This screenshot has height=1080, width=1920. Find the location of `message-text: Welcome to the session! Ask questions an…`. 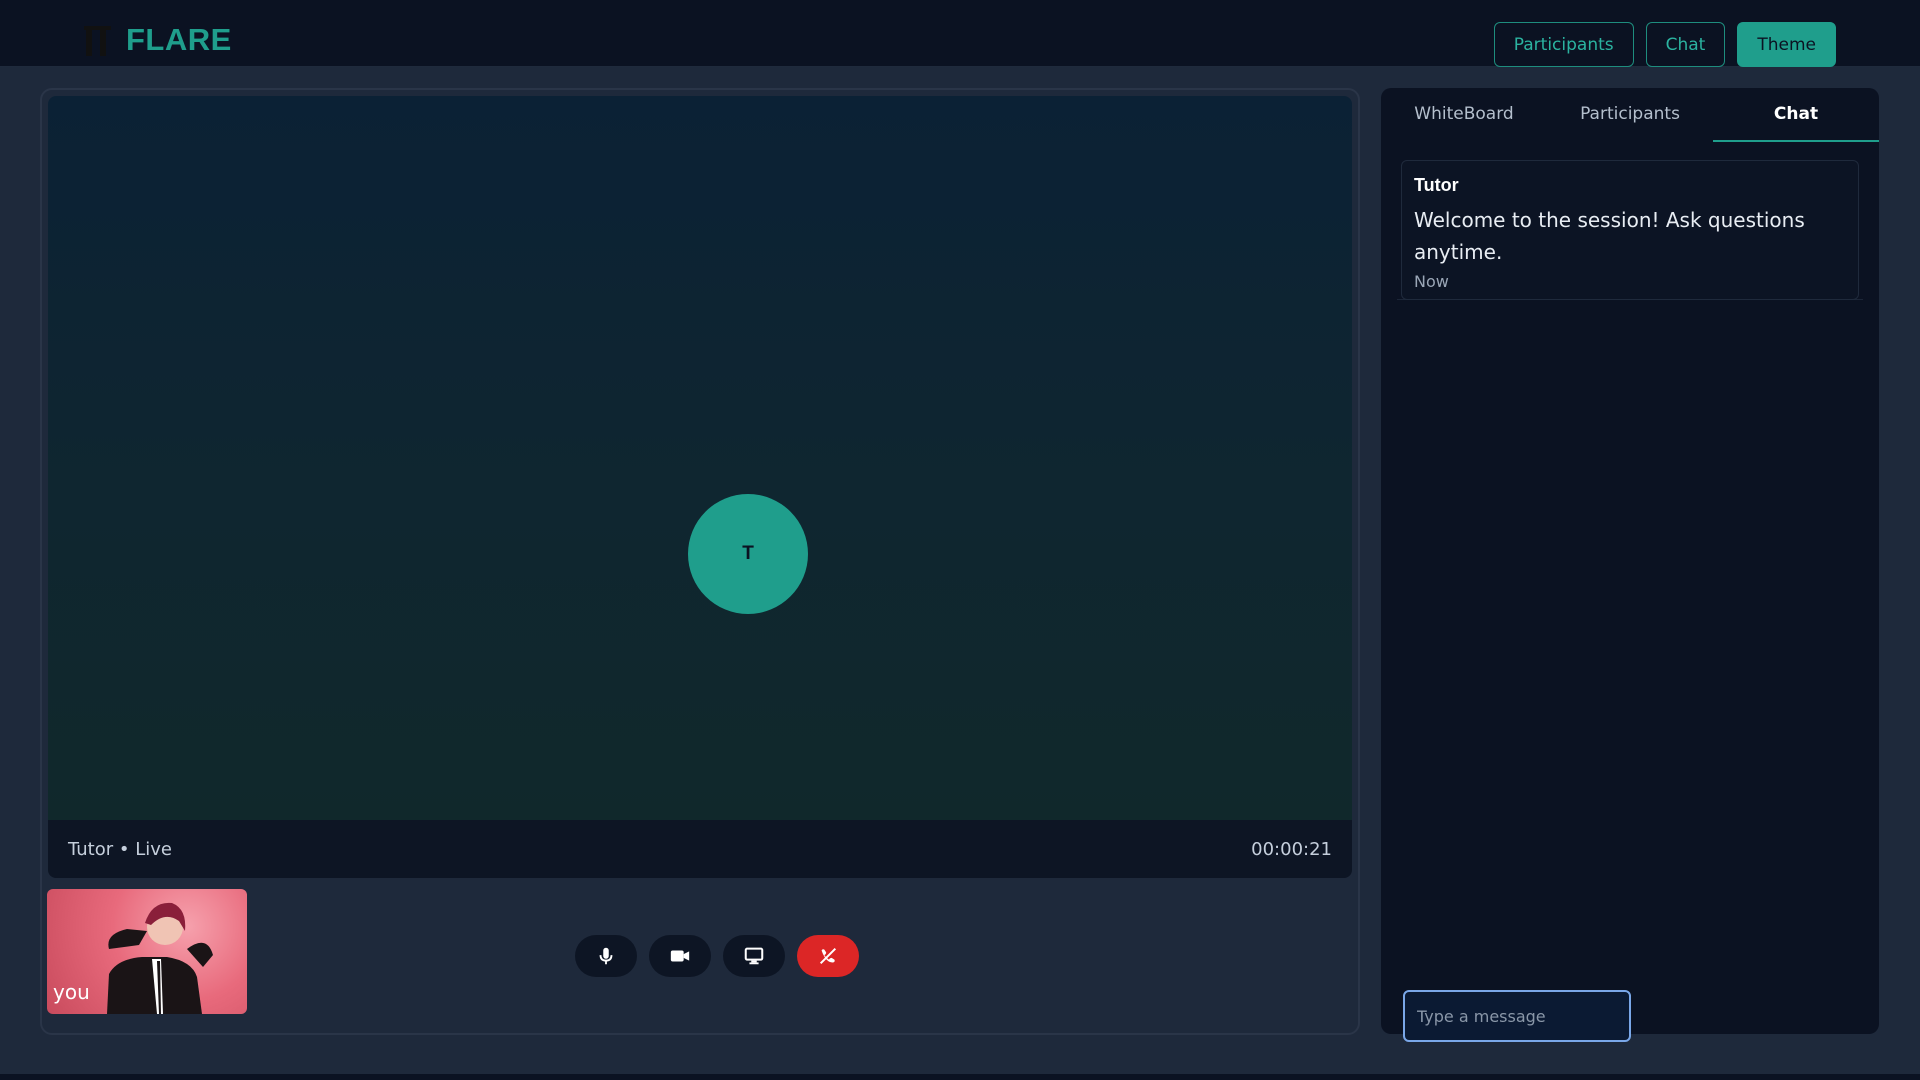

message-text: Welcome to the session! Ask questions an… is located at coordinates (1609, 236).